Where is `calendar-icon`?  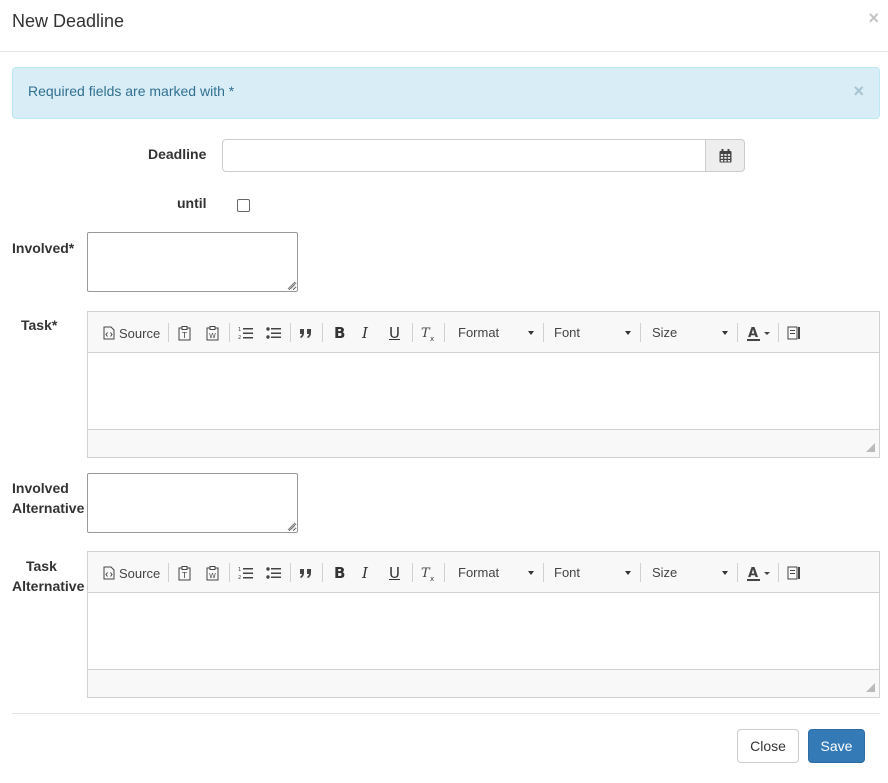 calendar-icon is located at coordinates (725, 155).